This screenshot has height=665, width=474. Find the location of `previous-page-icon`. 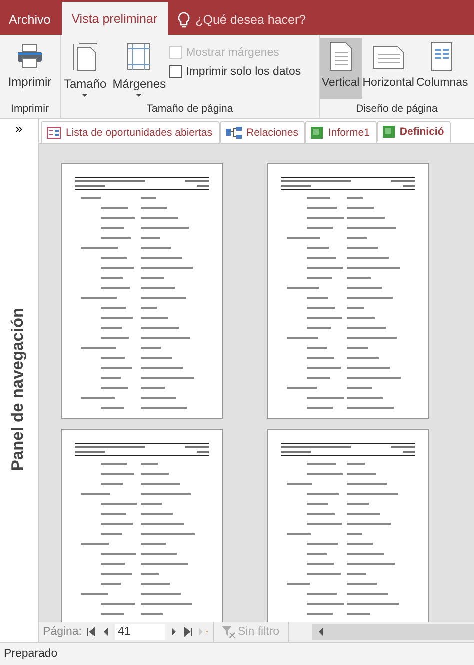

previous-page-icon is located at coordinates (106, 632).